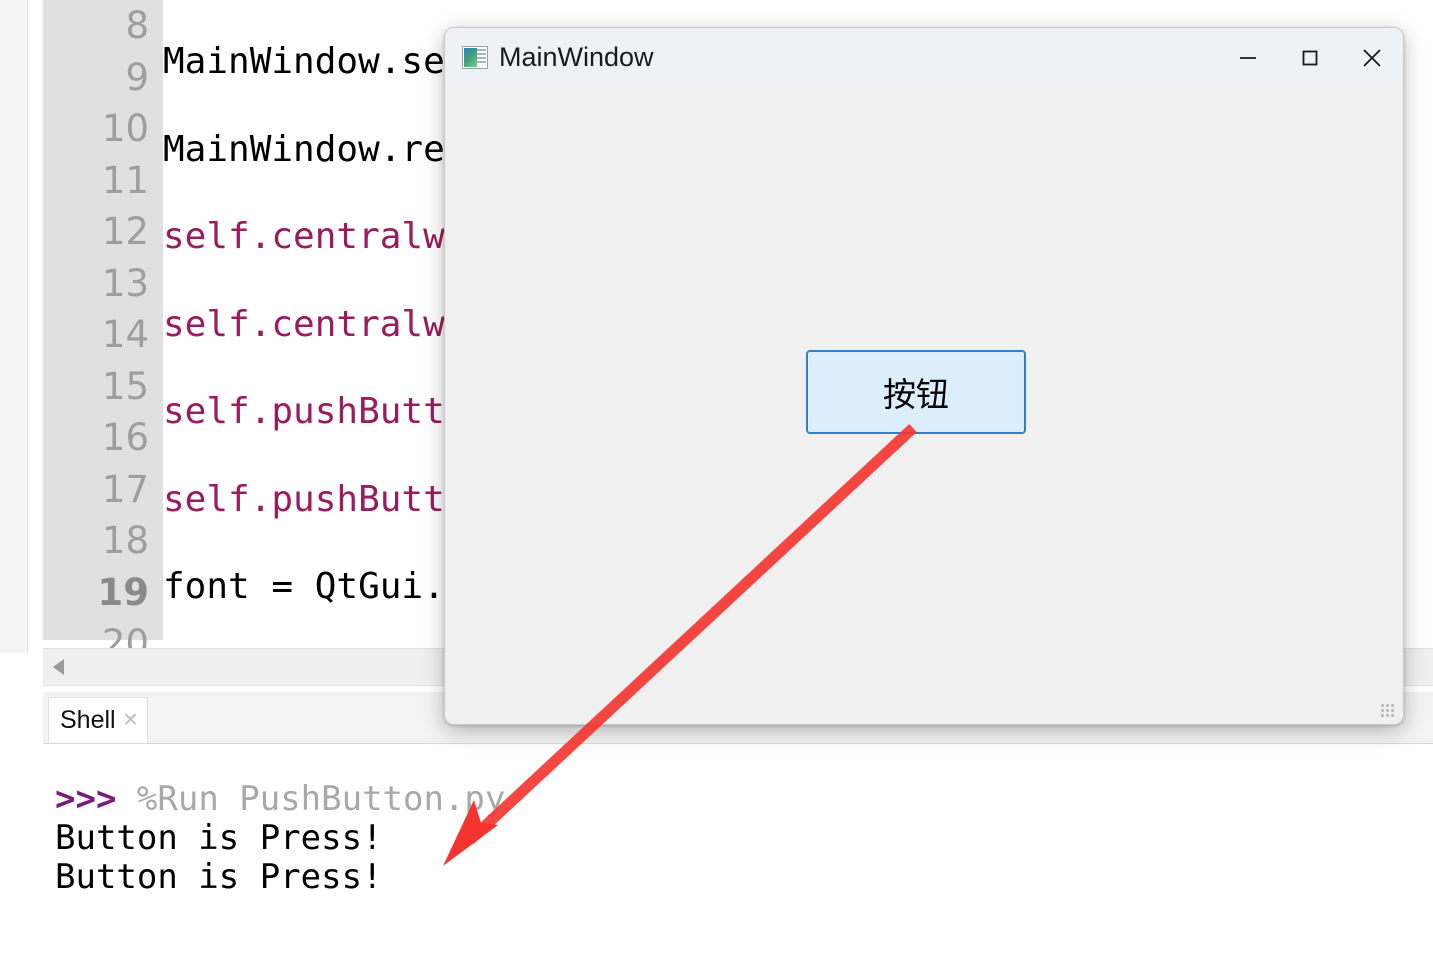  I want to click on tab-shell: Shell ✕, so click(98, 720).